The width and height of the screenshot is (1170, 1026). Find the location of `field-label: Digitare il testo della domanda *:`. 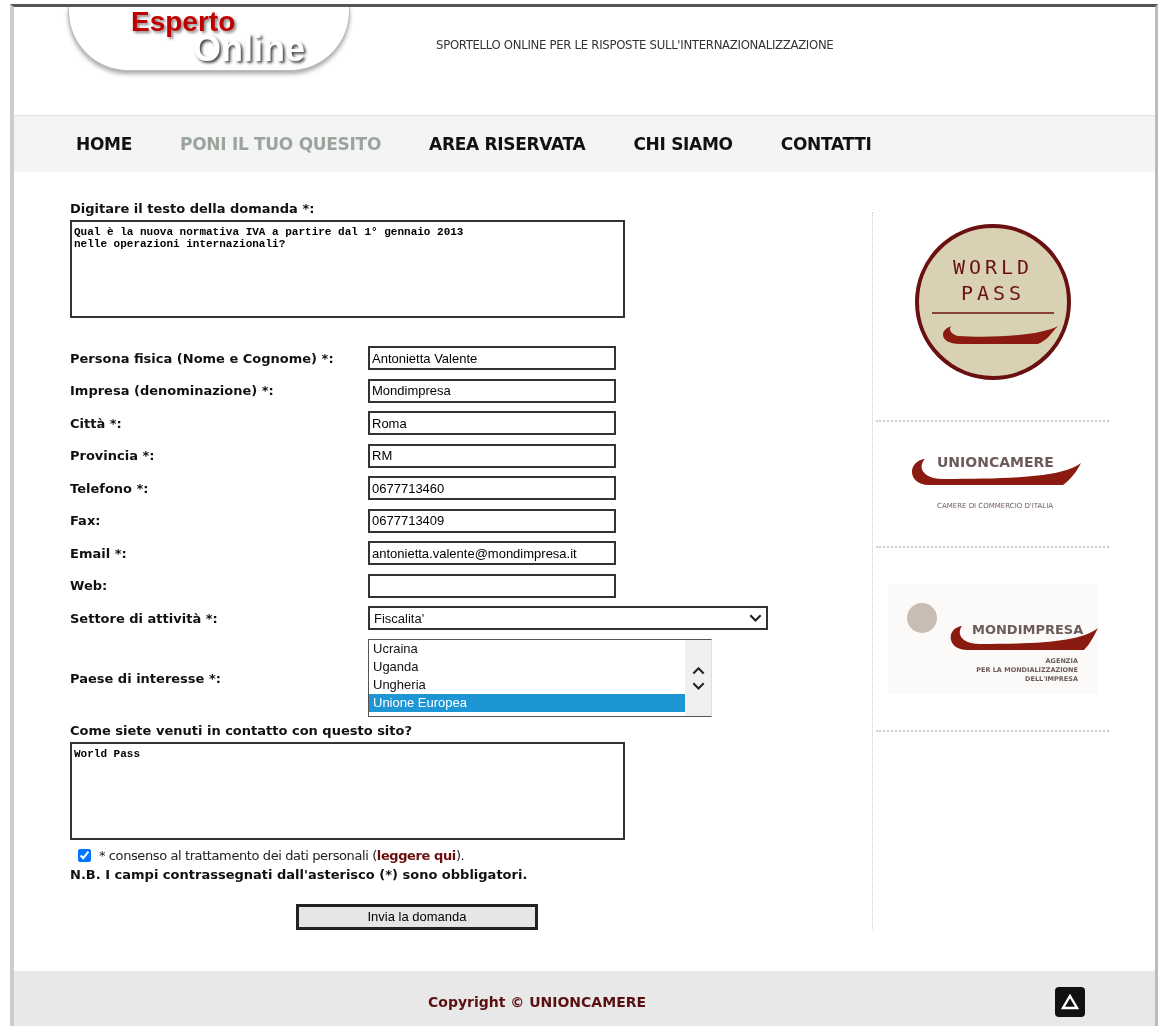

field-label: Digitare il testo della domanda *: is located at coordinates (193, 208).